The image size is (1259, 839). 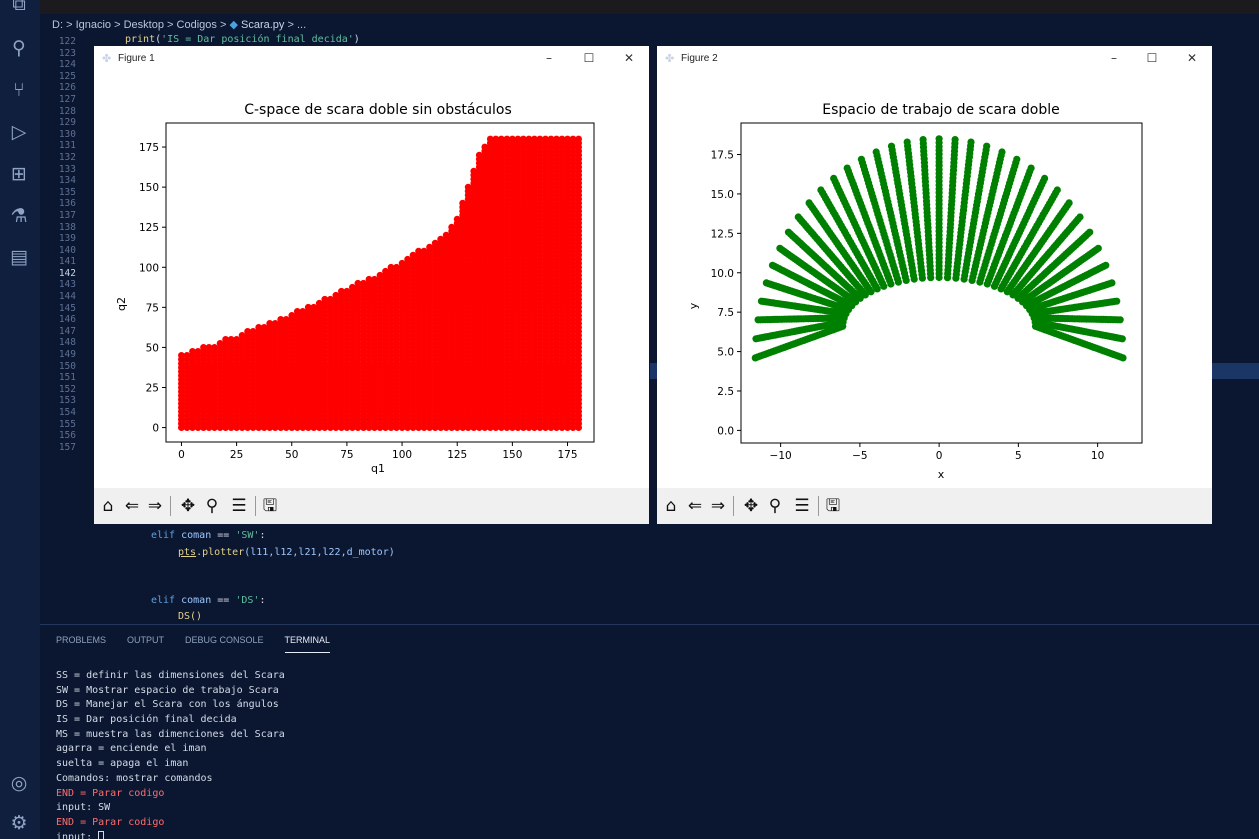 What do you see at coordinates (67, 366) in the screenshot?
I see `line-number: 150` at bounding box center [67, 366].